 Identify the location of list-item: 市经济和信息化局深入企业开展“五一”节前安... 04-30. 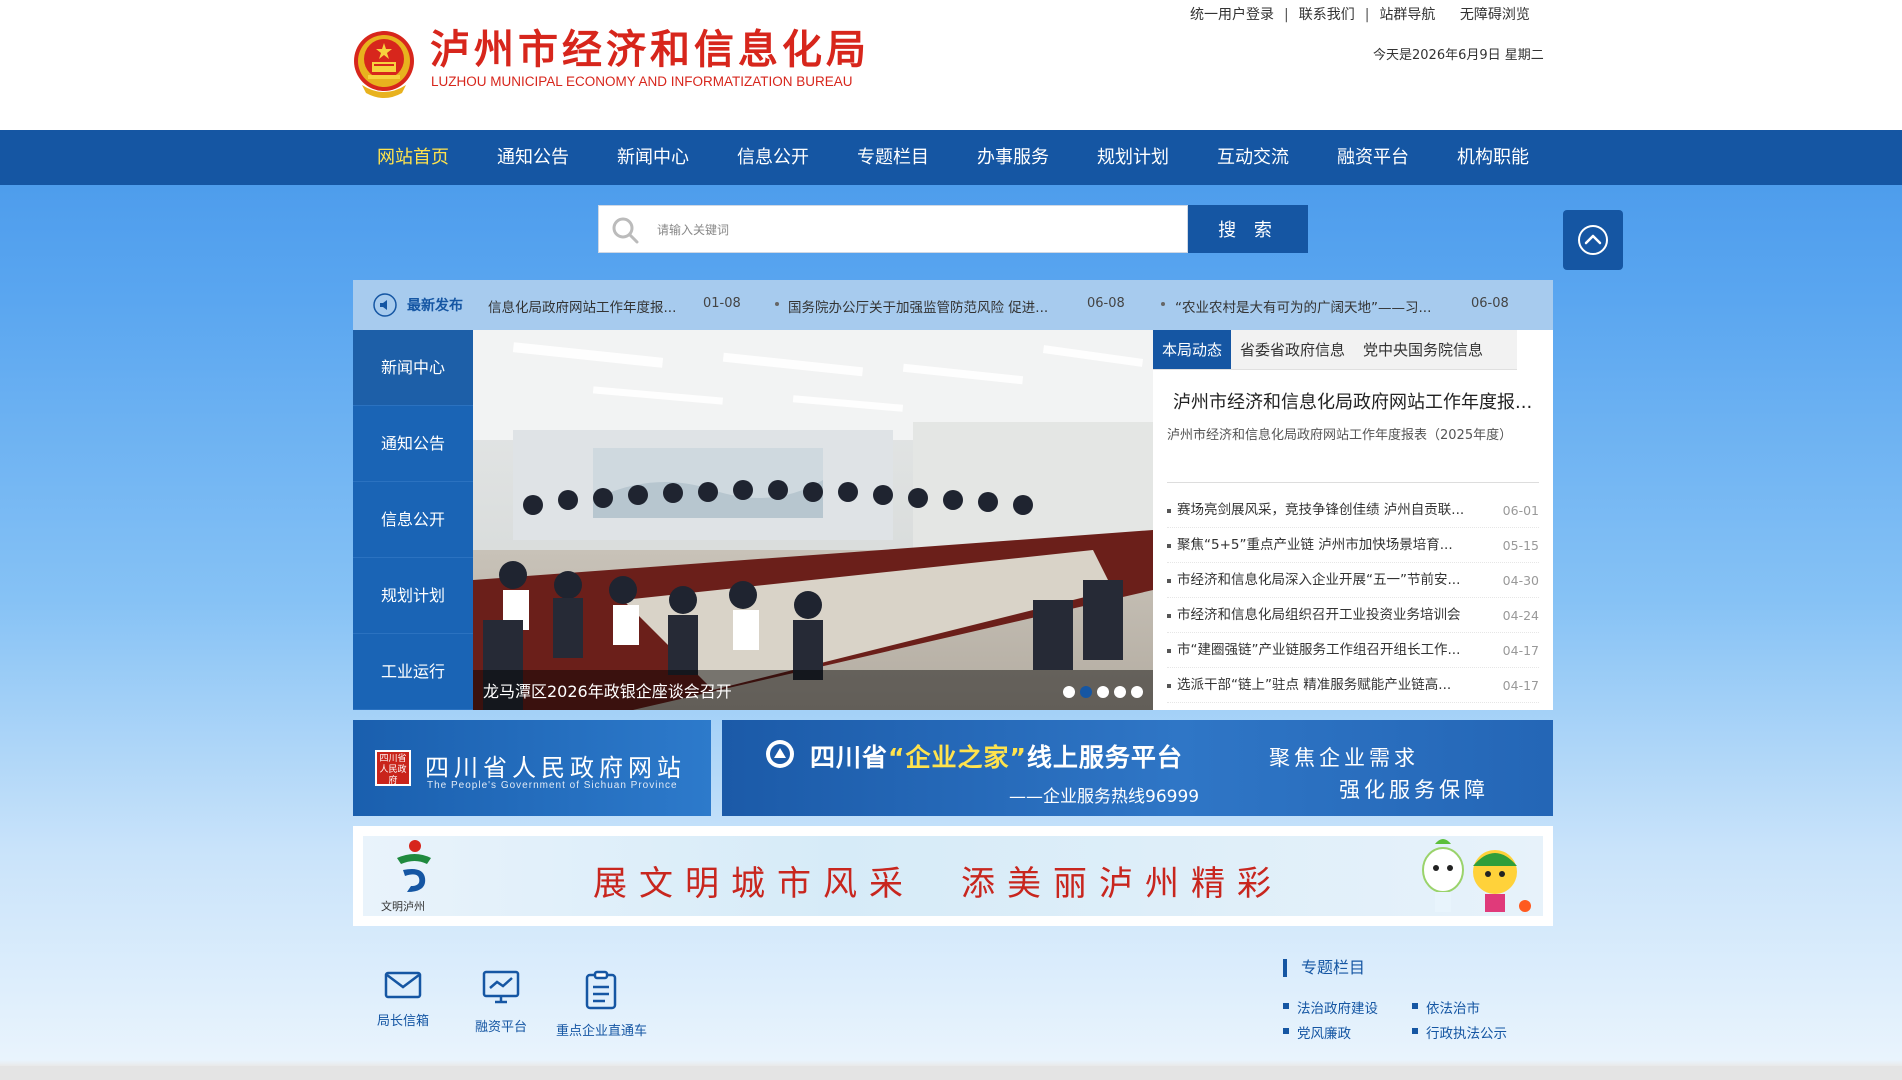
(1353, 580).